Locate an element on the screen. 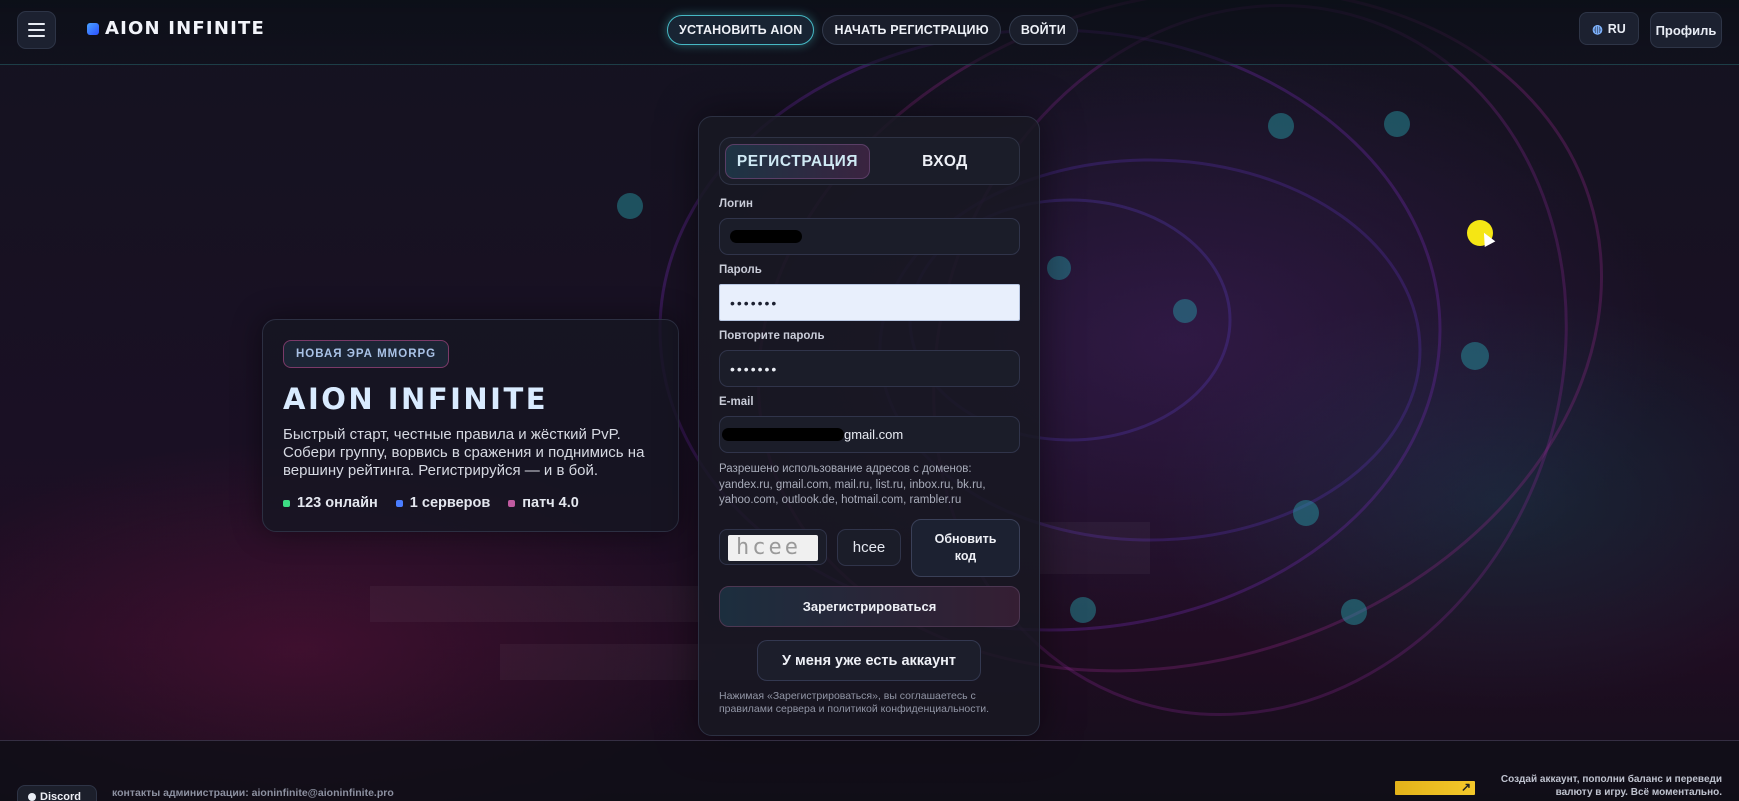 Image resolution: width=1739 pixels, height=801 pixels. captcha-text: hcee is located at coordinates (773, 548).